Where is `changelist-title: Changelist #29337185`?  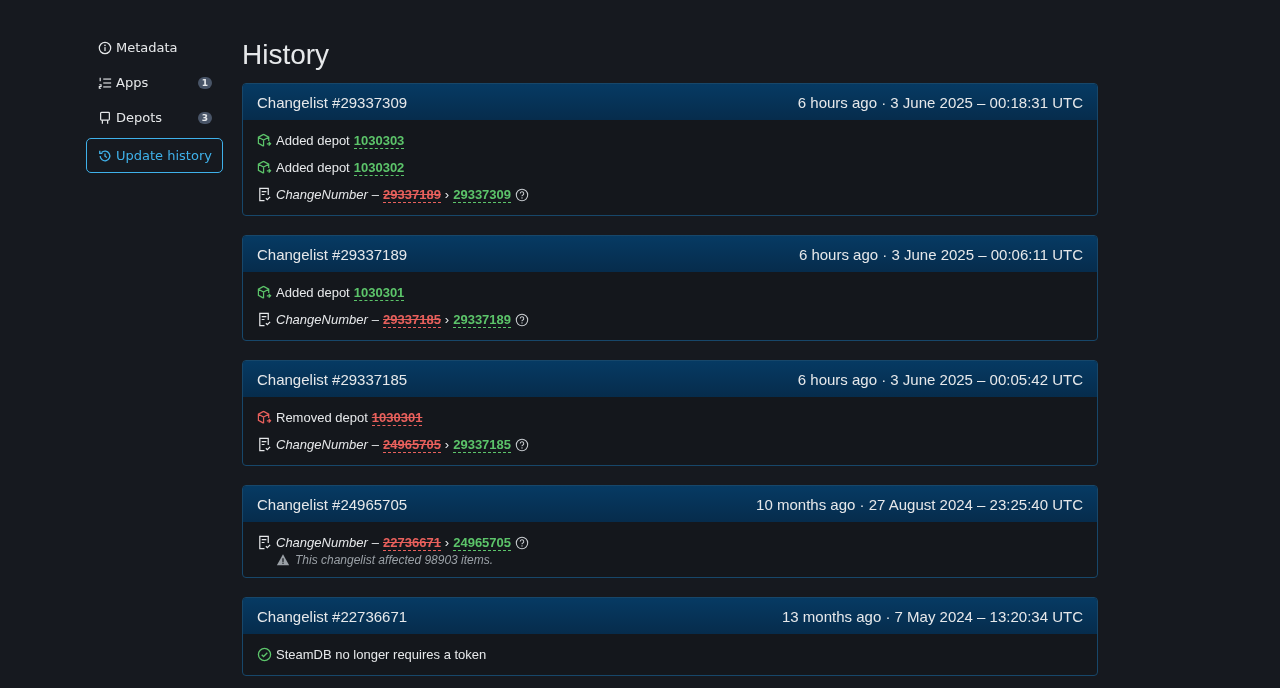 changelist-title: Changelist #29337185 is located at coordinates (332, 379).